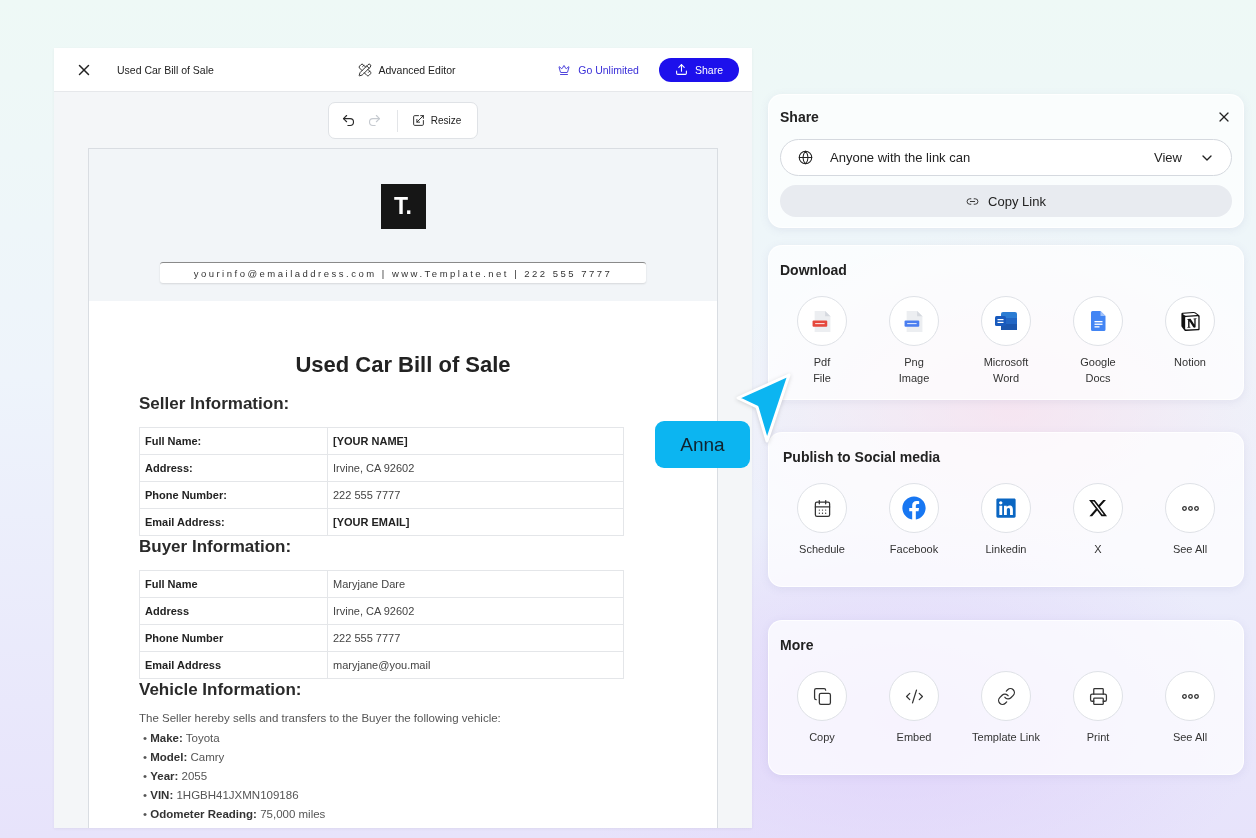  What do you see at coordinates (475, 522) in the screenshot?
I see `table-cell: [YOUR EMAIL]` at bounding box center [475, 522].